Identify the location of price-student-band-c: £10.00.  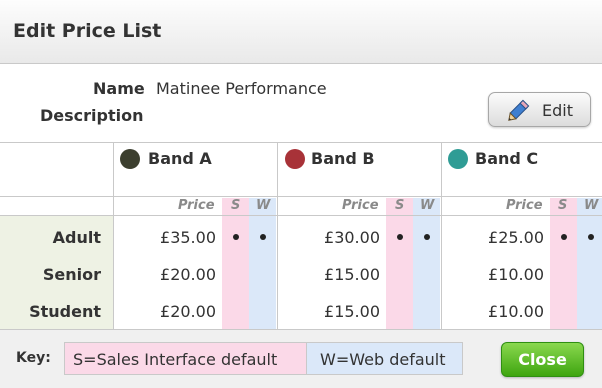
(516, 311).